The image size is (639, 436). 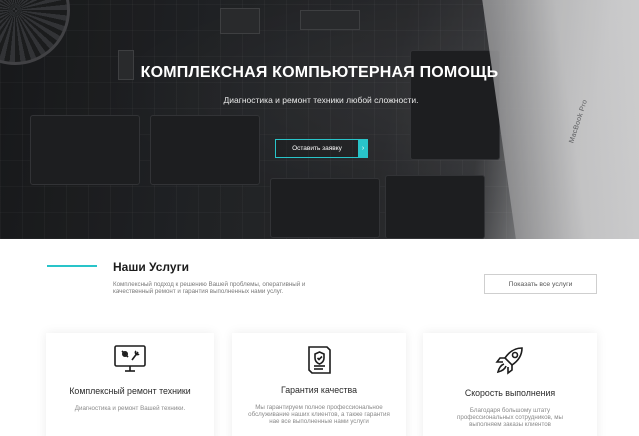 What do you see at coordinates (72, 266) in the screenshot?
I see `section-accent-line` at bounding box center [72, 266].